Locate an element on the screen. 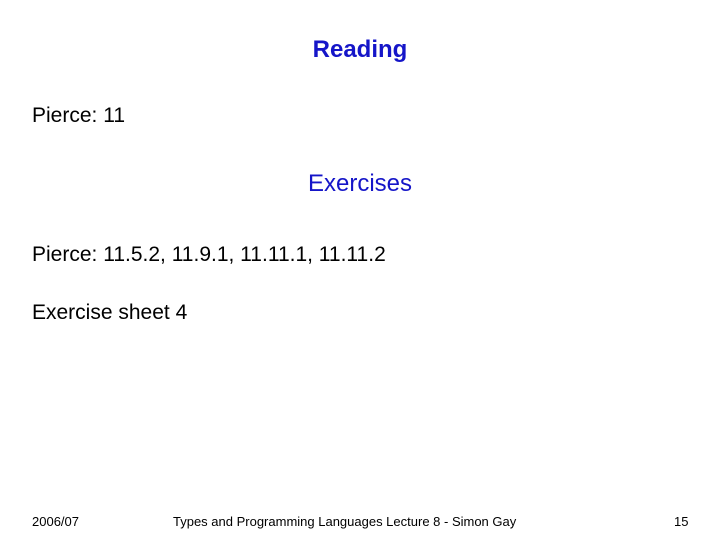 The height and width of the screenshot is (540, 720). exercises-item: Exercise sheet 4 is located at coordinates (110, 312).